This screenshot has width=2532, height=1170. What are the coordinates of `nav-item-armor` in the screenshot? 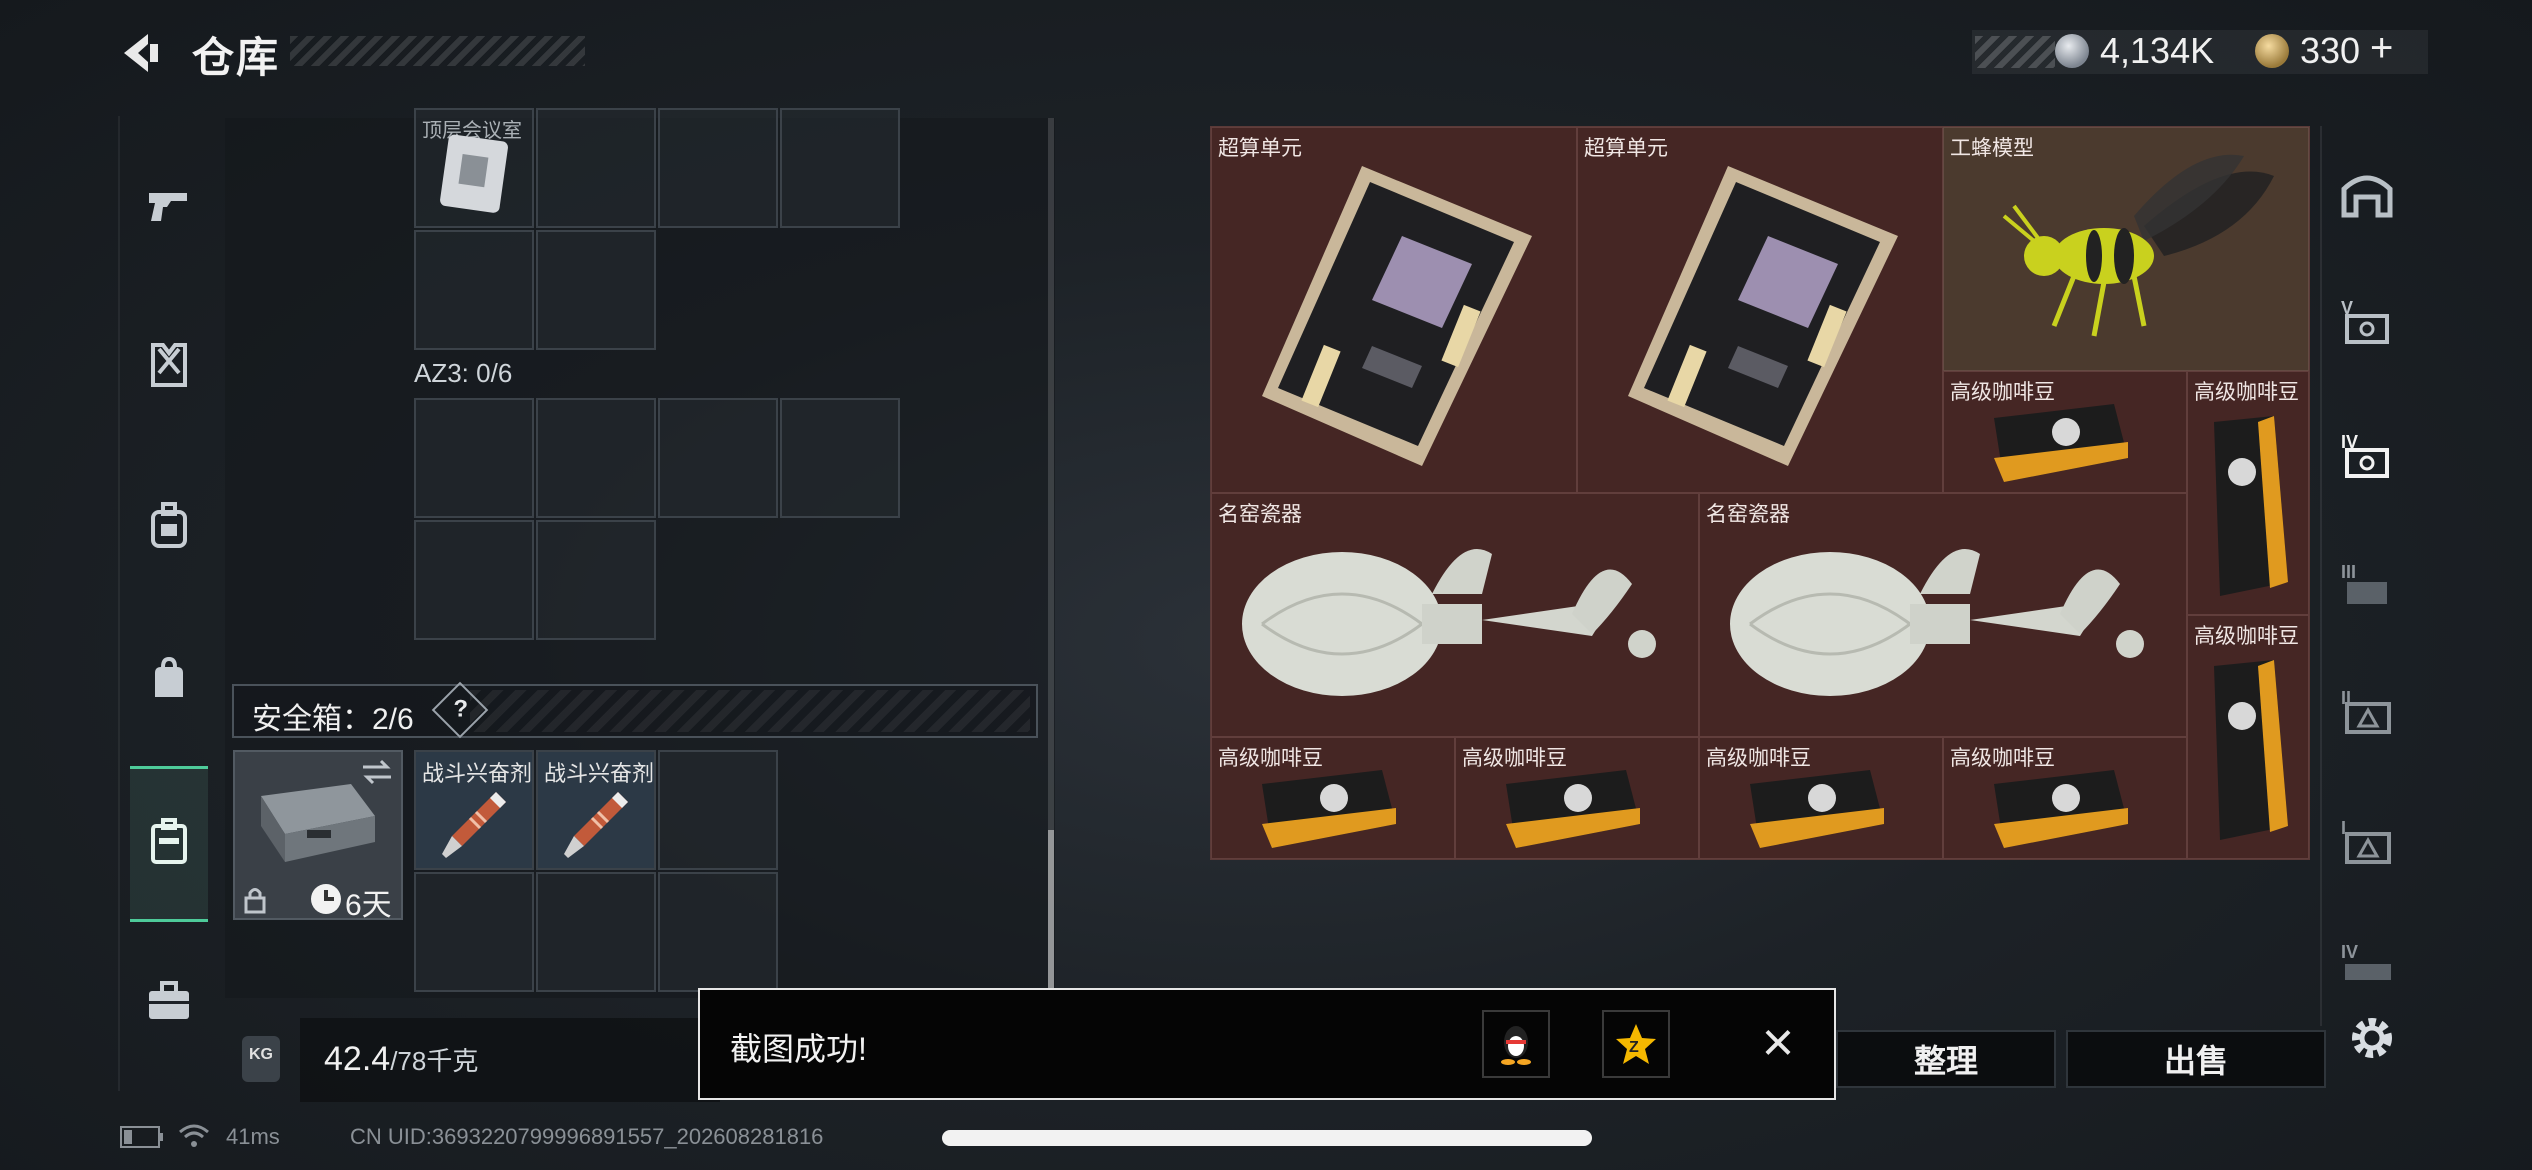 It's located at (169, 365).